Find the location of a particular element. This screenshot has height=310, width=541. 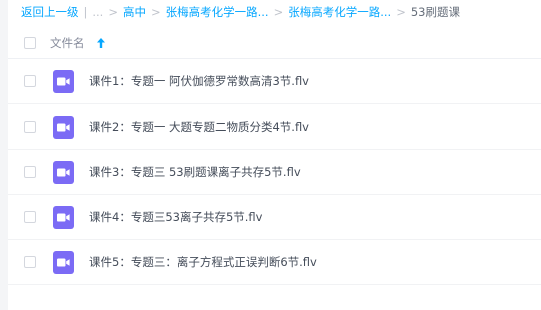

list-item: 课件3：专题三 53刷题课离子共存5节.flv is located at coordinates (274, 172).